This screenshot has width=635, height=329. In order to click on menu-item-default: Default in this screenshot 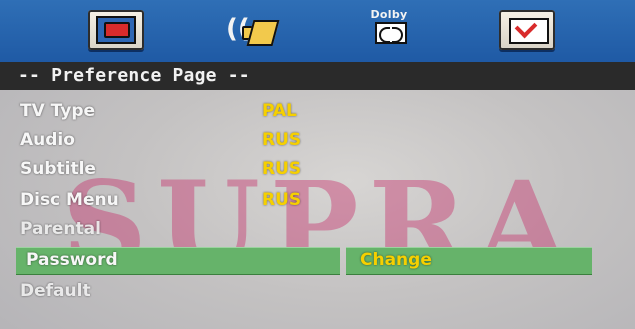, I will do `click(55, 291)`.